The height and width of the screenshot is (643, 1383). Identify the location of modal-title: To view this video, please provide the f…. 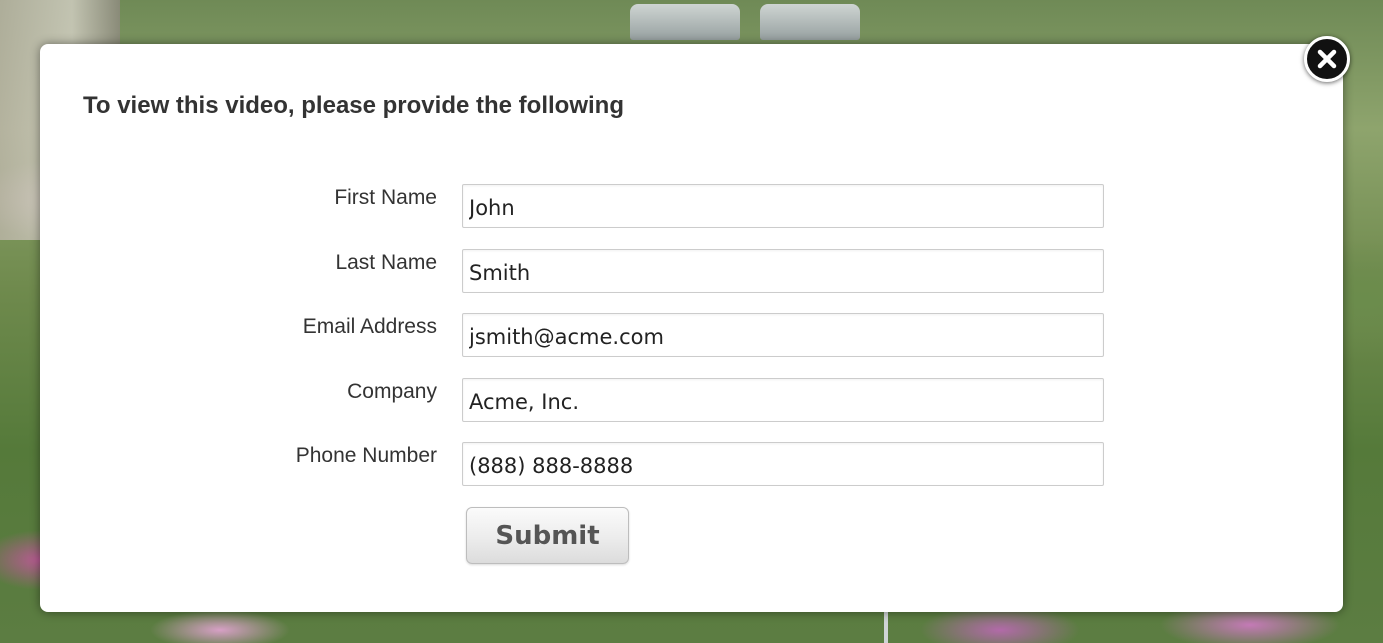
(353, 105).